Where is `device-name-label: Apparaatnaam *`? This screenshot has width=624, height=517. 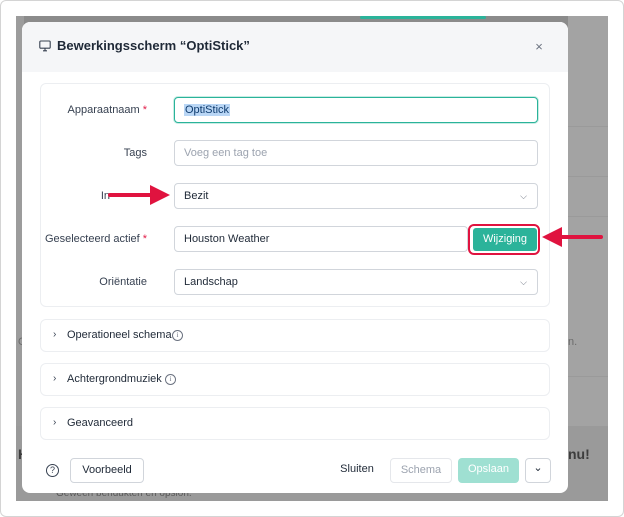
device-name-label: Apparaatnaam * is located at coordinates (107, 110).